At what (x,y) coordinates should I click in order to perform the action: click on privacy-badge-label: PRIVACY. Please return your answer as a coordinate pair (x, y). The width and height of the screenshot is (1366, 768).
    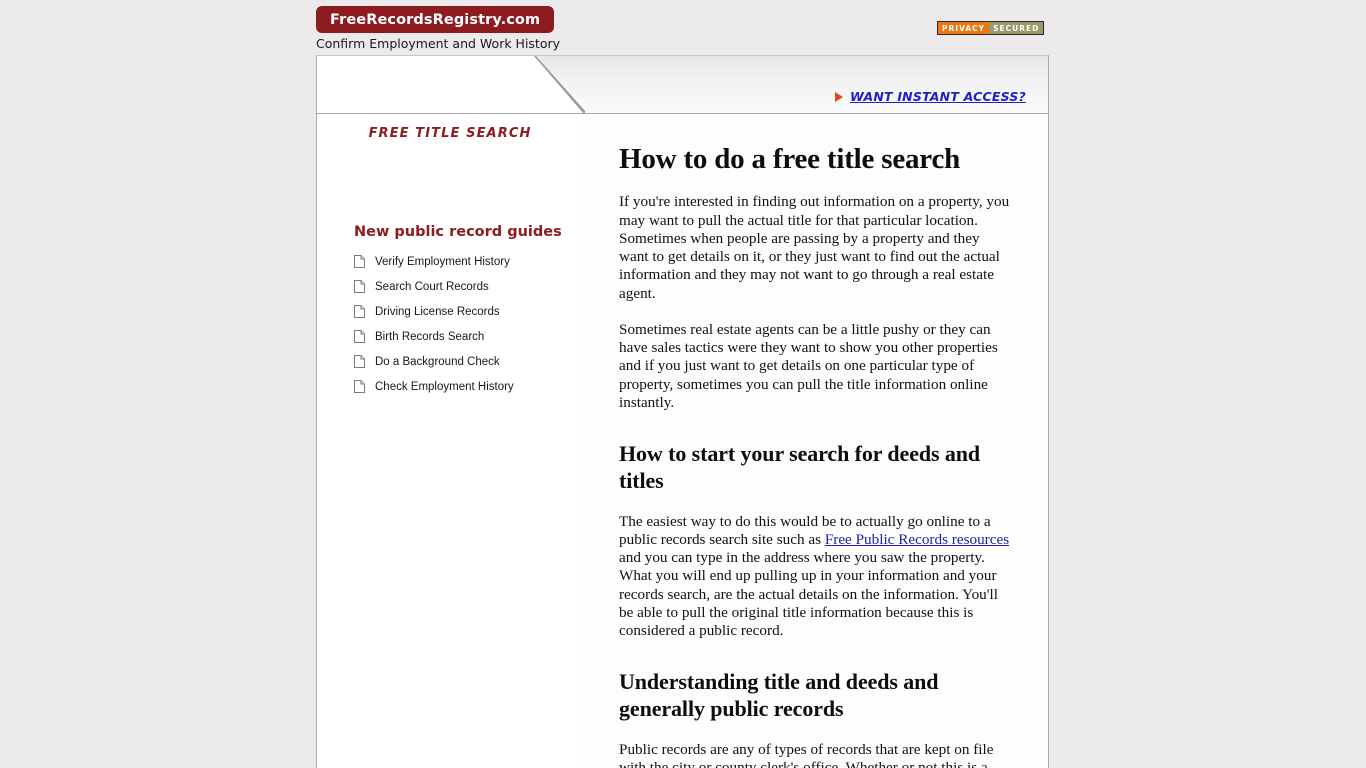
    Looking at the image, I should click on (964, 28).